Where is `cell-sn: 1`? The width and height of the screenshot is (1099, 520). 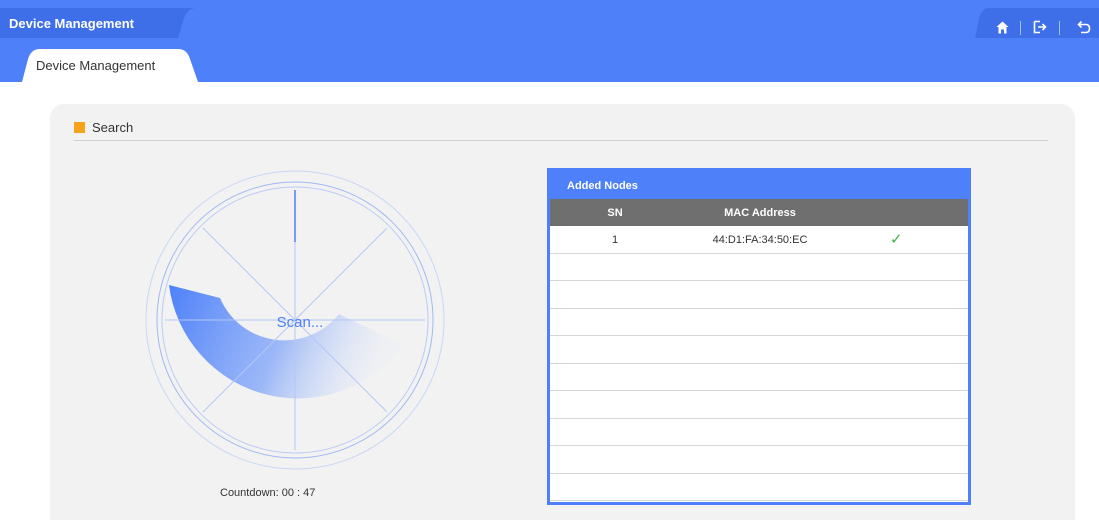 cell-sn: 1 is located at coordinates (615, 240).